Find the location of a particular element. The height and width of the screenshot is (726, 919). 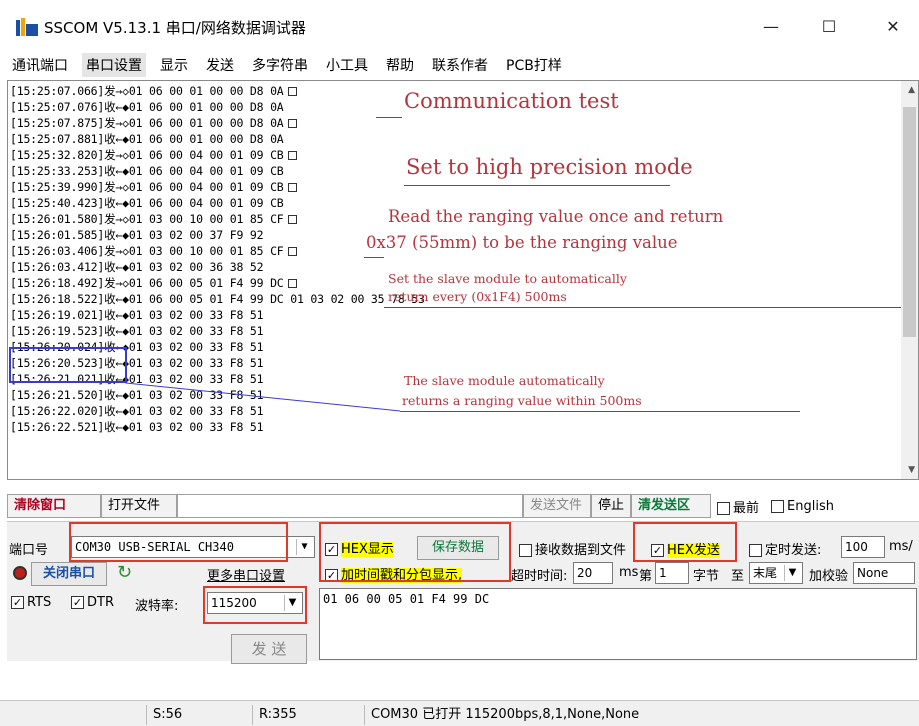

menu-send: 发送 is located at coordinates (220, 65).